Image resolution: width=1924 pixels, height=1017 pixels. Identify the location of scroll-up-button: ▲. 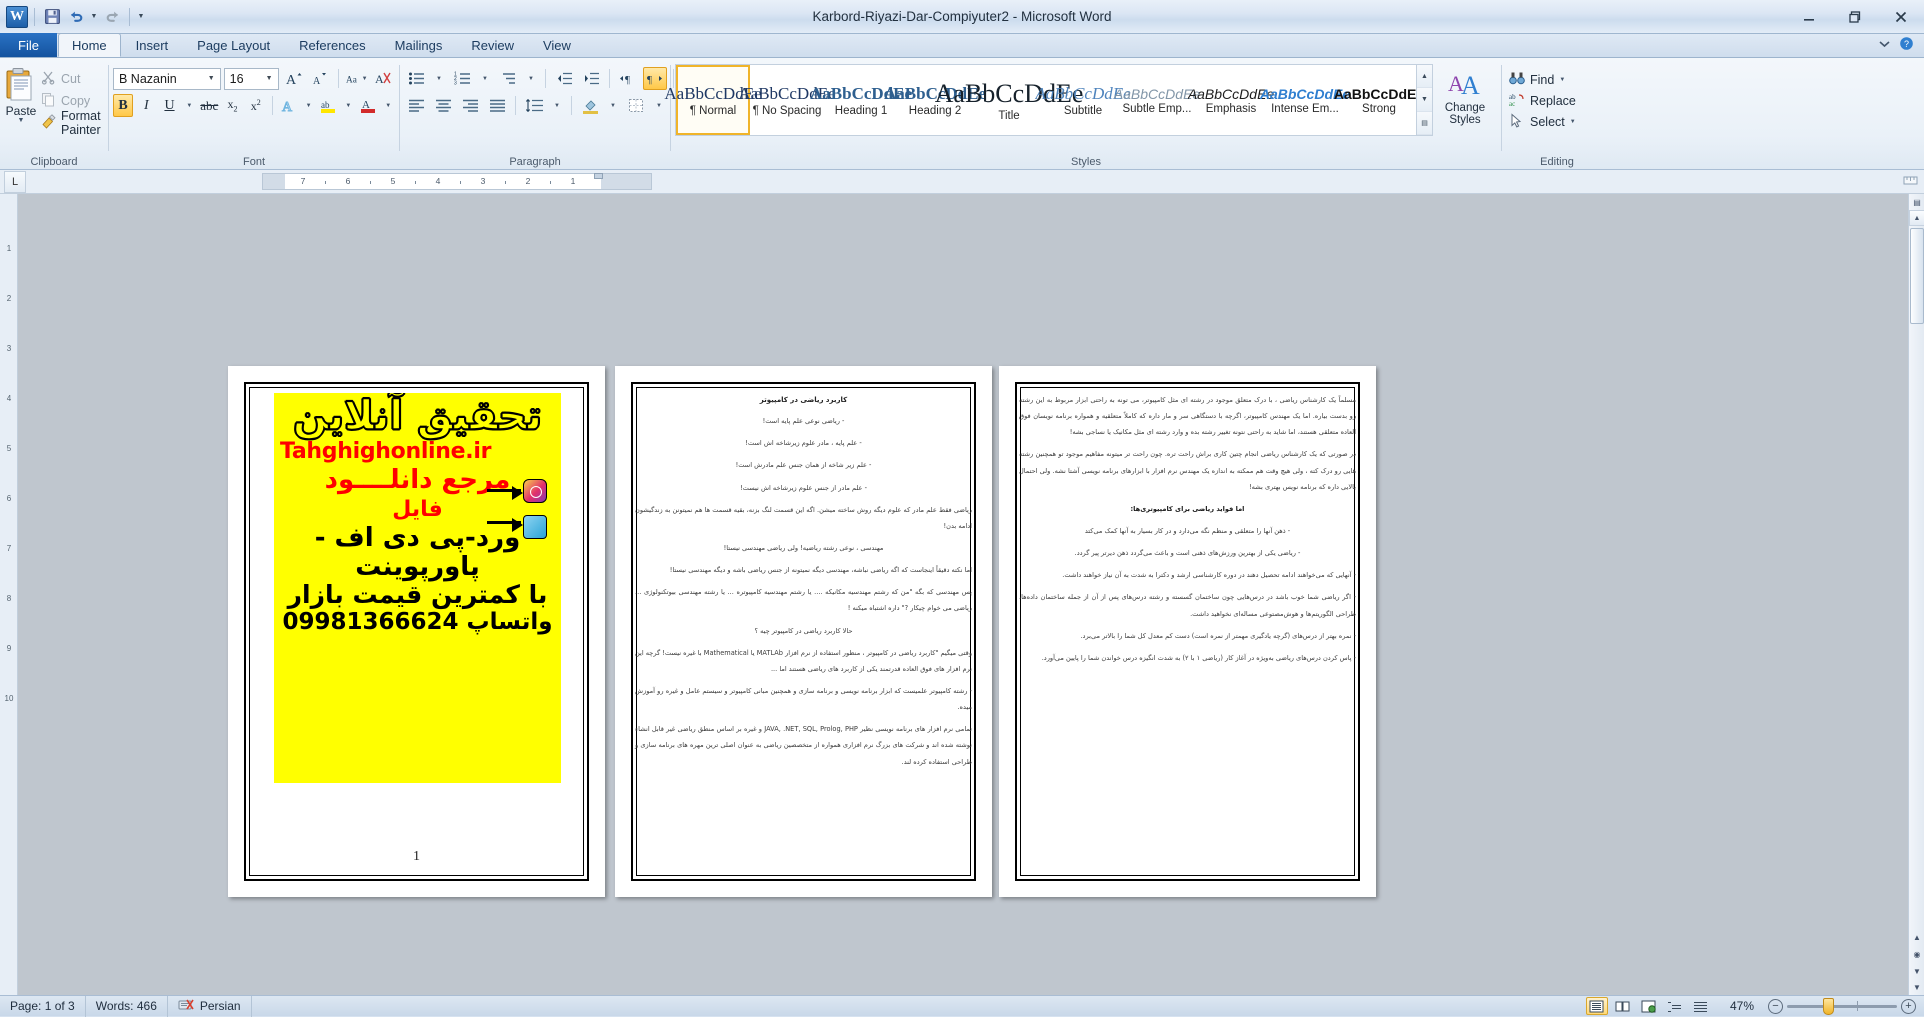
(1916, 218).